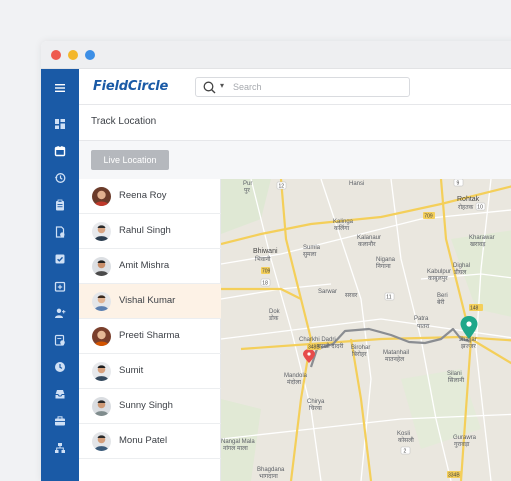 The image size is (511, 481). I want to click on menu-icon, so click(60, 88).